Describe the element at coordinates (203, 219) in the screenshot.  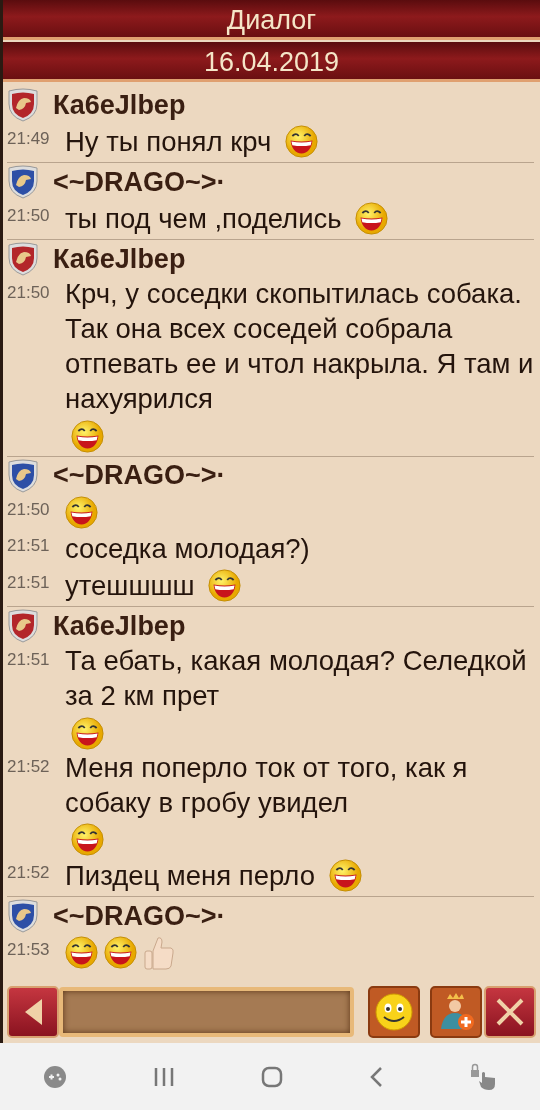
I see `message-text: ты под чем ,поделись` at that location.